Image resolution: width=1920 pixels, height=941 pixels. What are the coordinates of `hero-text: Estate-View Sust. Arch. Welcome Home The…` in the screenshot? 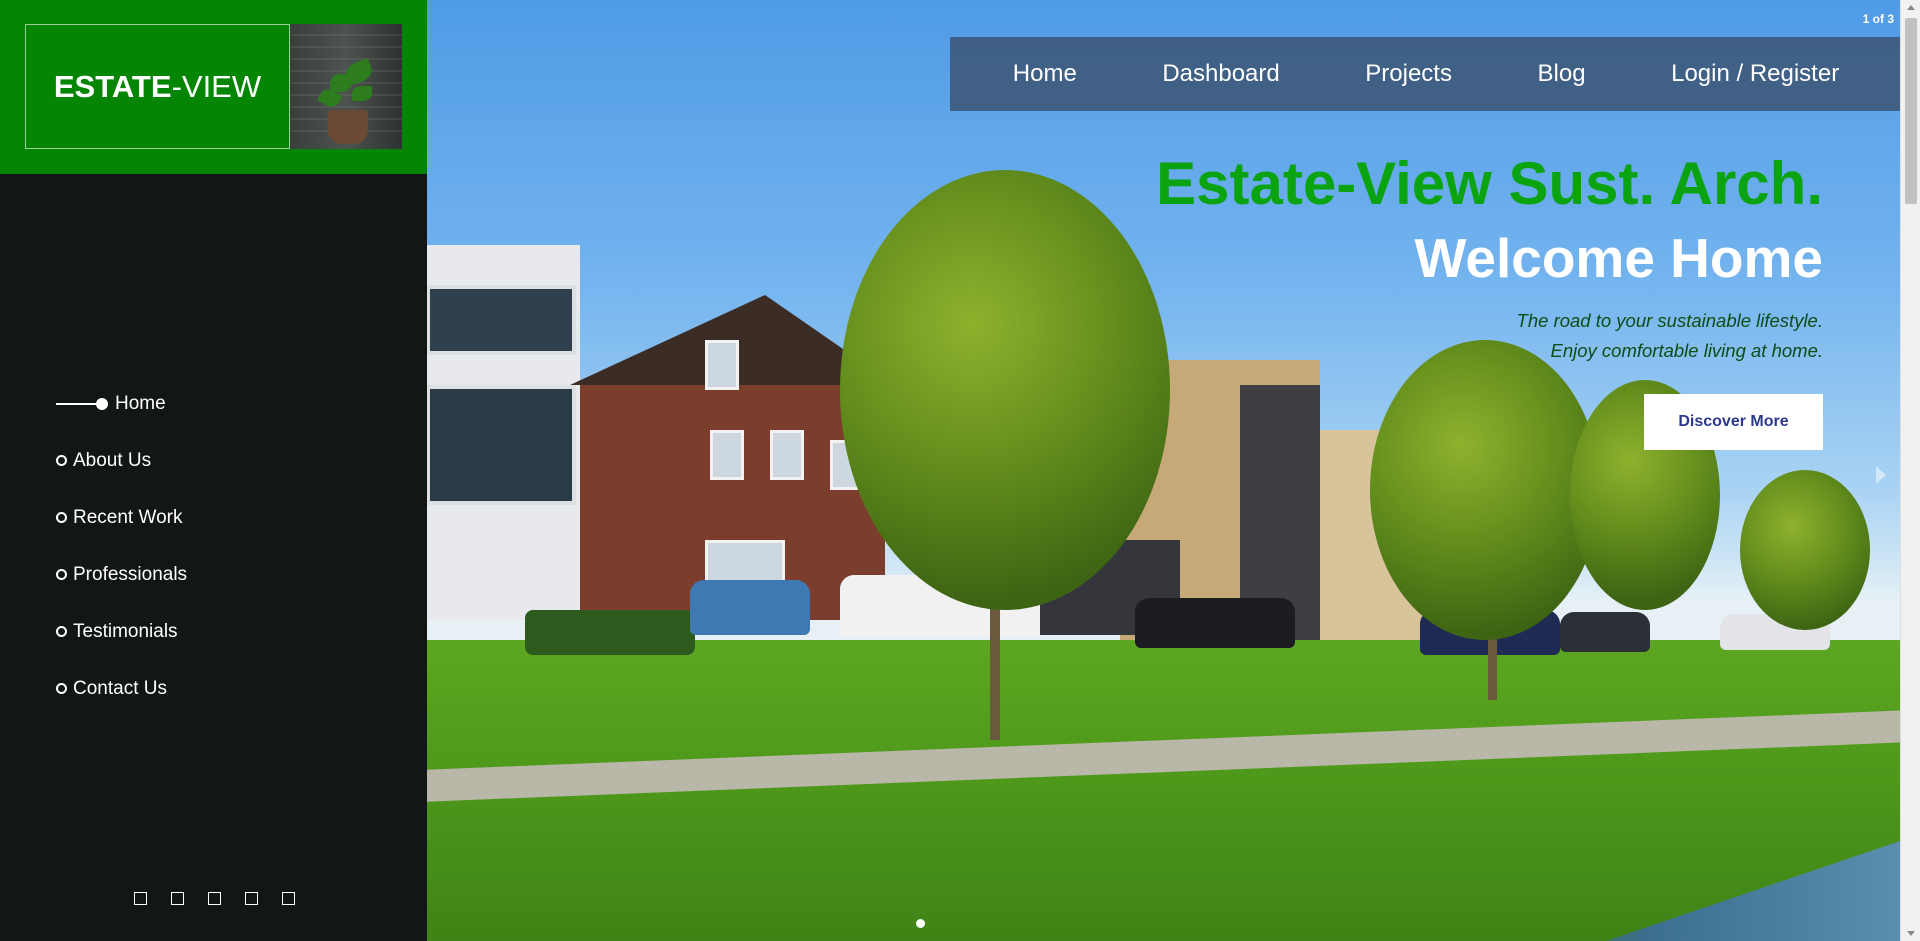 It's located at (1489, 257).